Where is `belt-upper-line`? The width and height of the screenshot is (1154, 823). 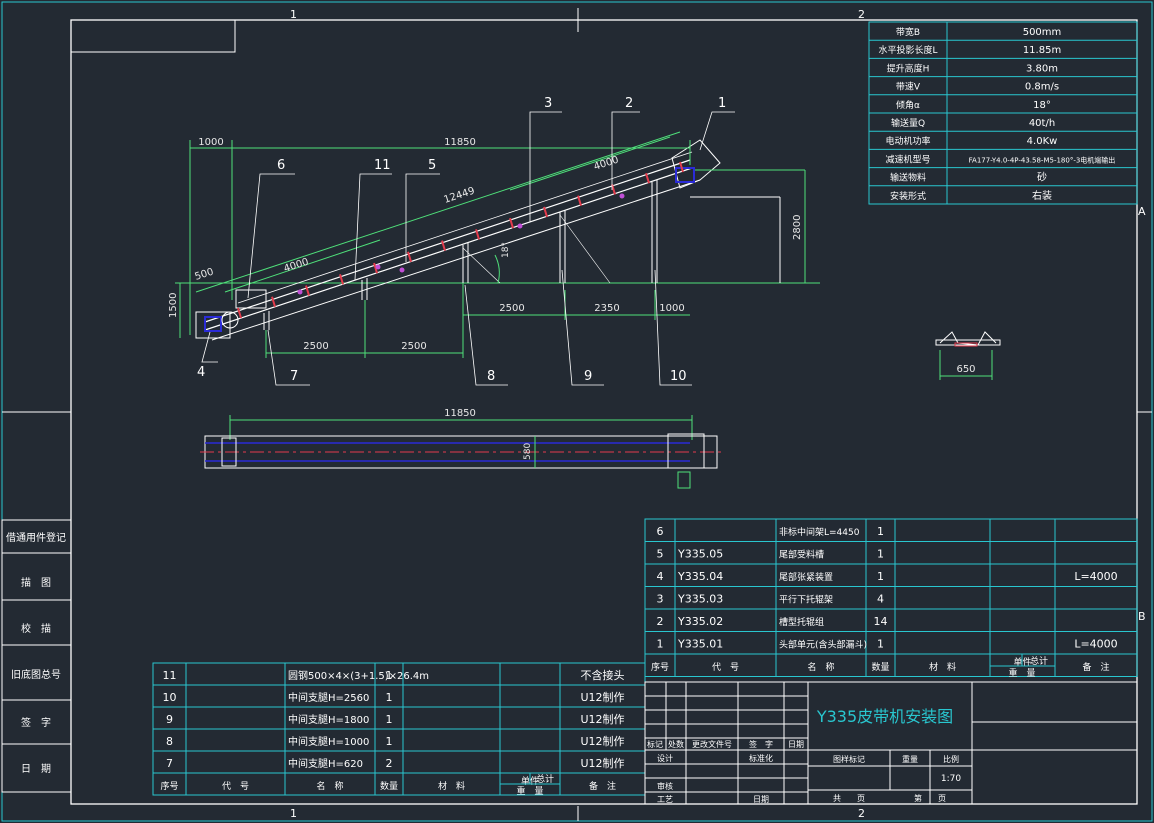
belt-upper-line is located at coordinates (465, 227).